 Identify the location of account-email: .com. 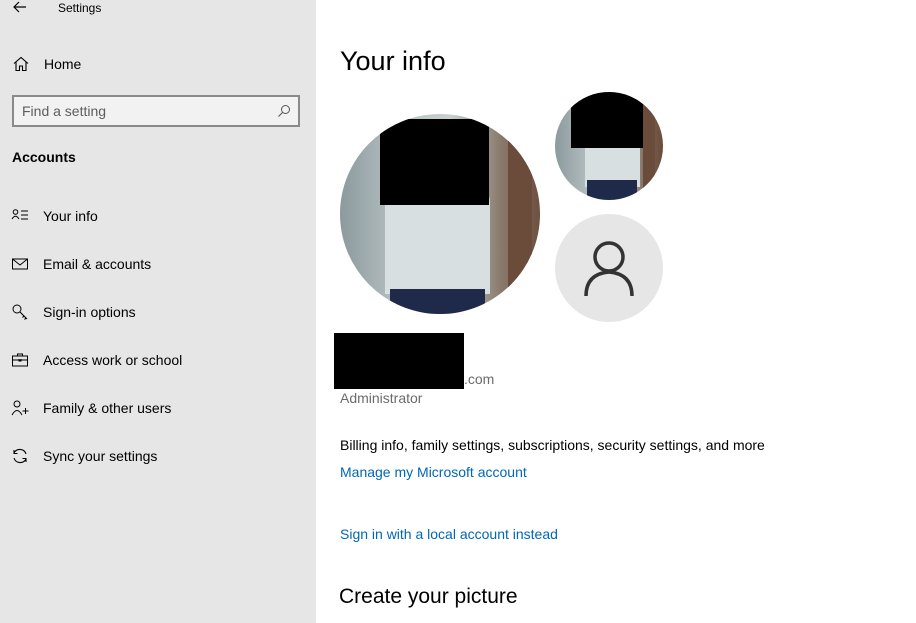
(479, 379).